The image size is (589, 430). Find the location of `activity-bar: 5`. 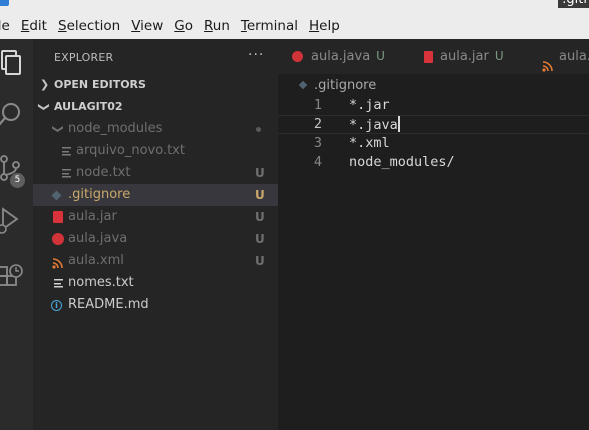

activity-bar: 5 is located at coordinates (16, 234).